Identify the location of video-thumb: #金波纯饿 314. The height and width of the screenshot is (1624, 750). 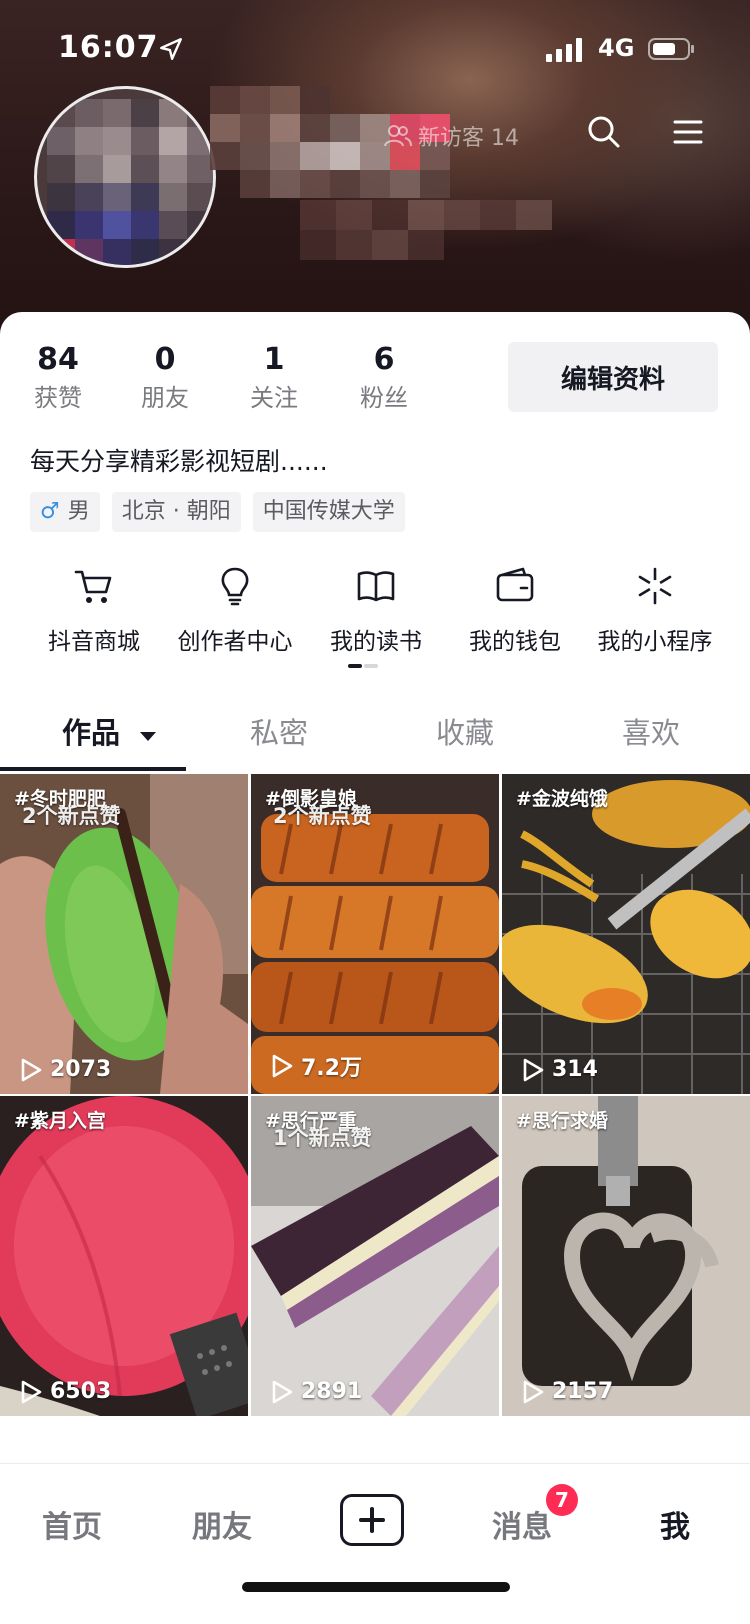
(626, 934).